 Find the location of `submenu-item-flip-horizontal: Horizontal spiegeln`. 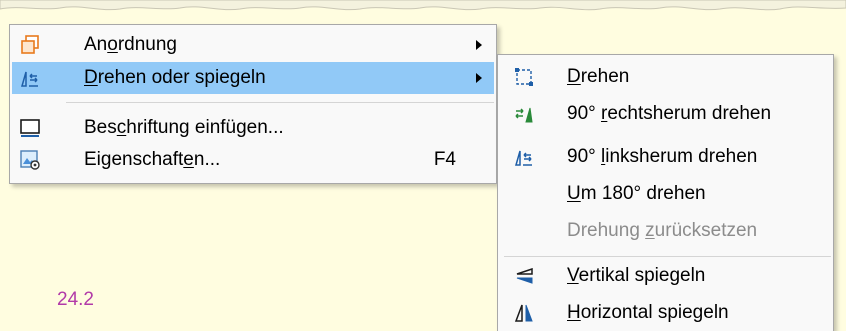

submenu-item-flip-horizontal: Horizontal spiegeln is located at coordinates (665, 313).